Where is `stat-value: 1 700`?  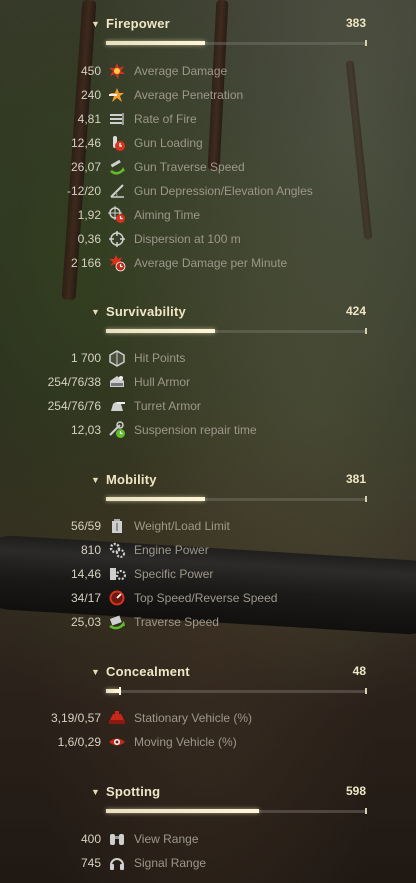 stat-value: 1 700 is located at coordinates (85, 358).